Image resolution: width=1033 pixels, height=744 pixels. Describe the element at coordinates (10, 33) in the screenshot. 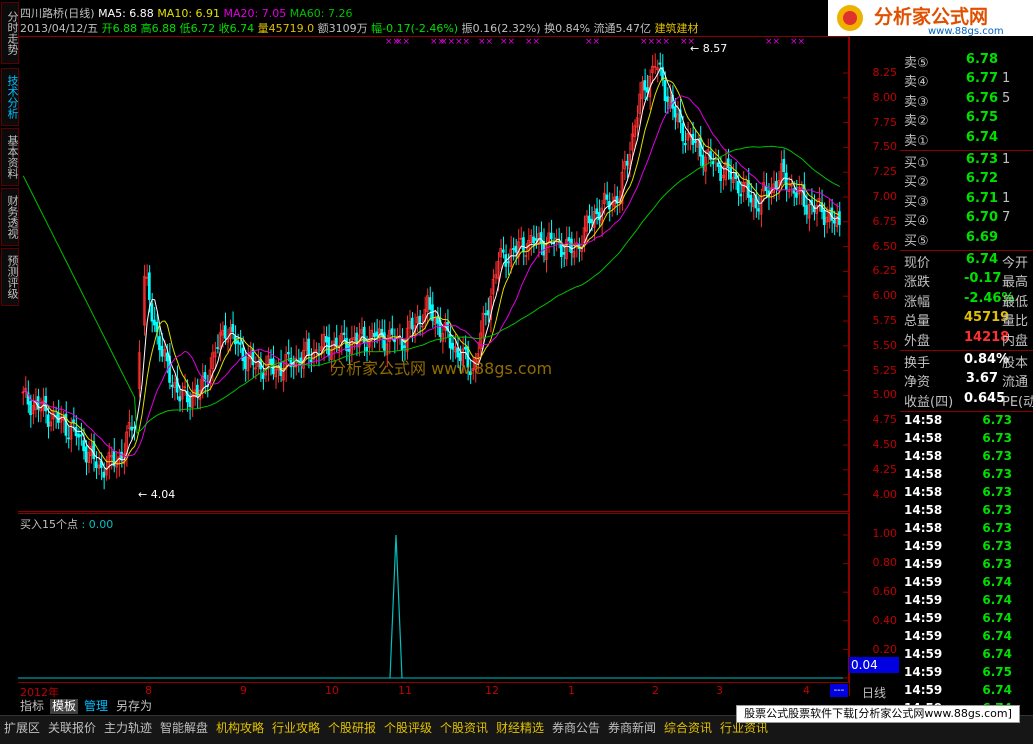

I see `tab-intraday: 分时走势` at that location.